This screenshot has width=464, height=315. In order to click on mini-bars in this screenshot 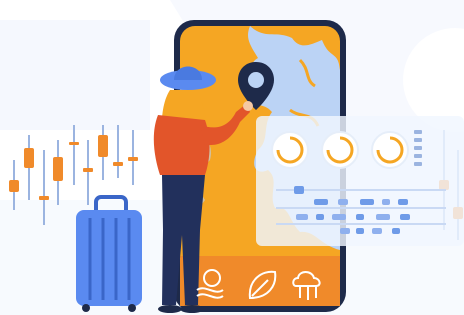, I will do `click(418, 148)`.